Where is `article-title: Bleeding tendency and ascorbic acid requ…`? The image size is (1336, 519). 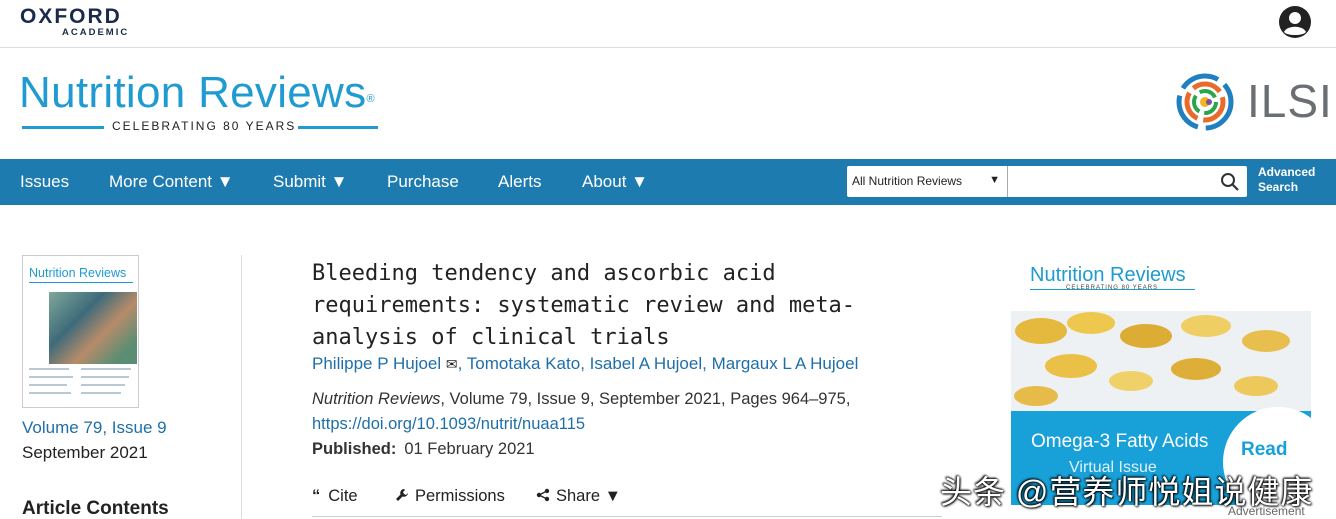 article-title: Bleeding tendency and ascorbic acid requ… is located at coordinates (584, 305).